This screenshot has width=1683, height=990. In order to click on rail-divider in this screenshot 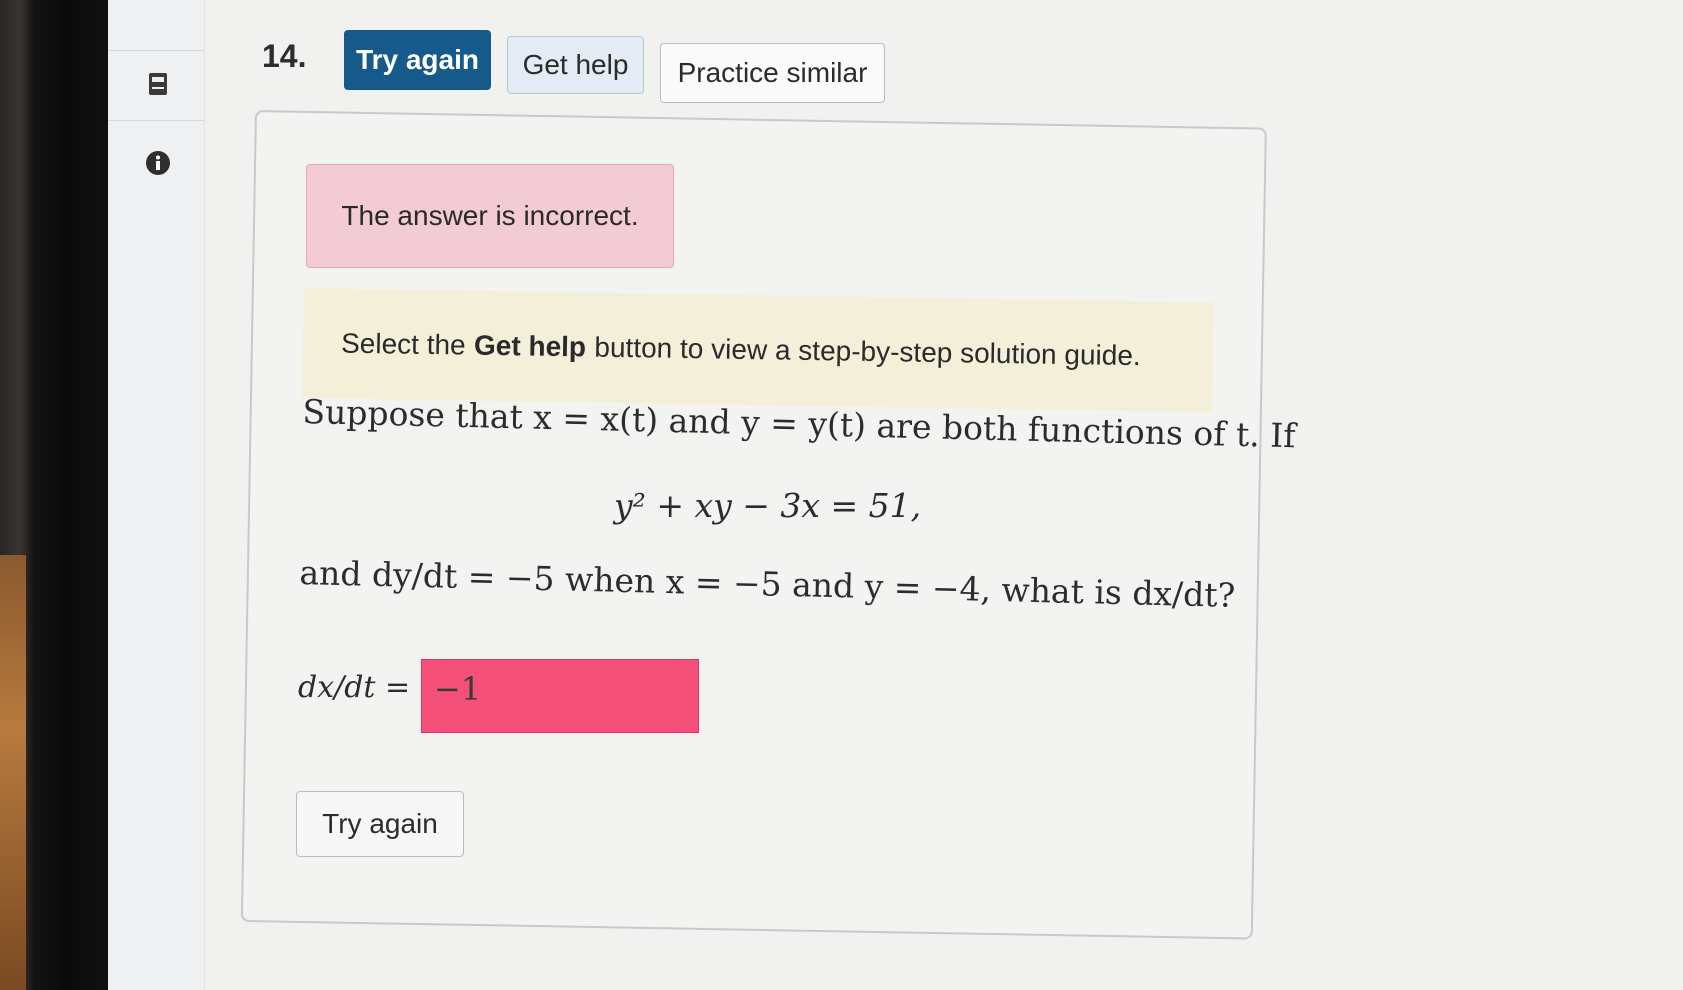, I will do `click(156, 120)`.